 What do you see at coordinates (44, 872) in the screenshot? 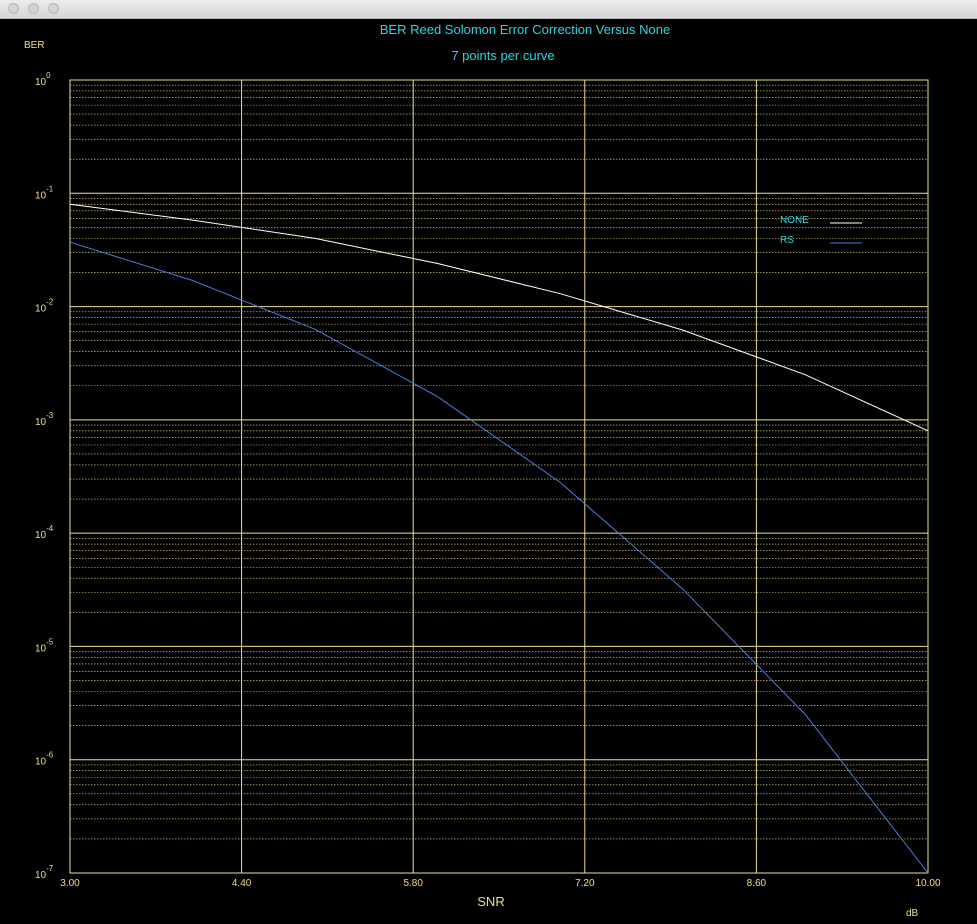
I see `y-tick-label: 10-7` at bounding box center [44, 872].